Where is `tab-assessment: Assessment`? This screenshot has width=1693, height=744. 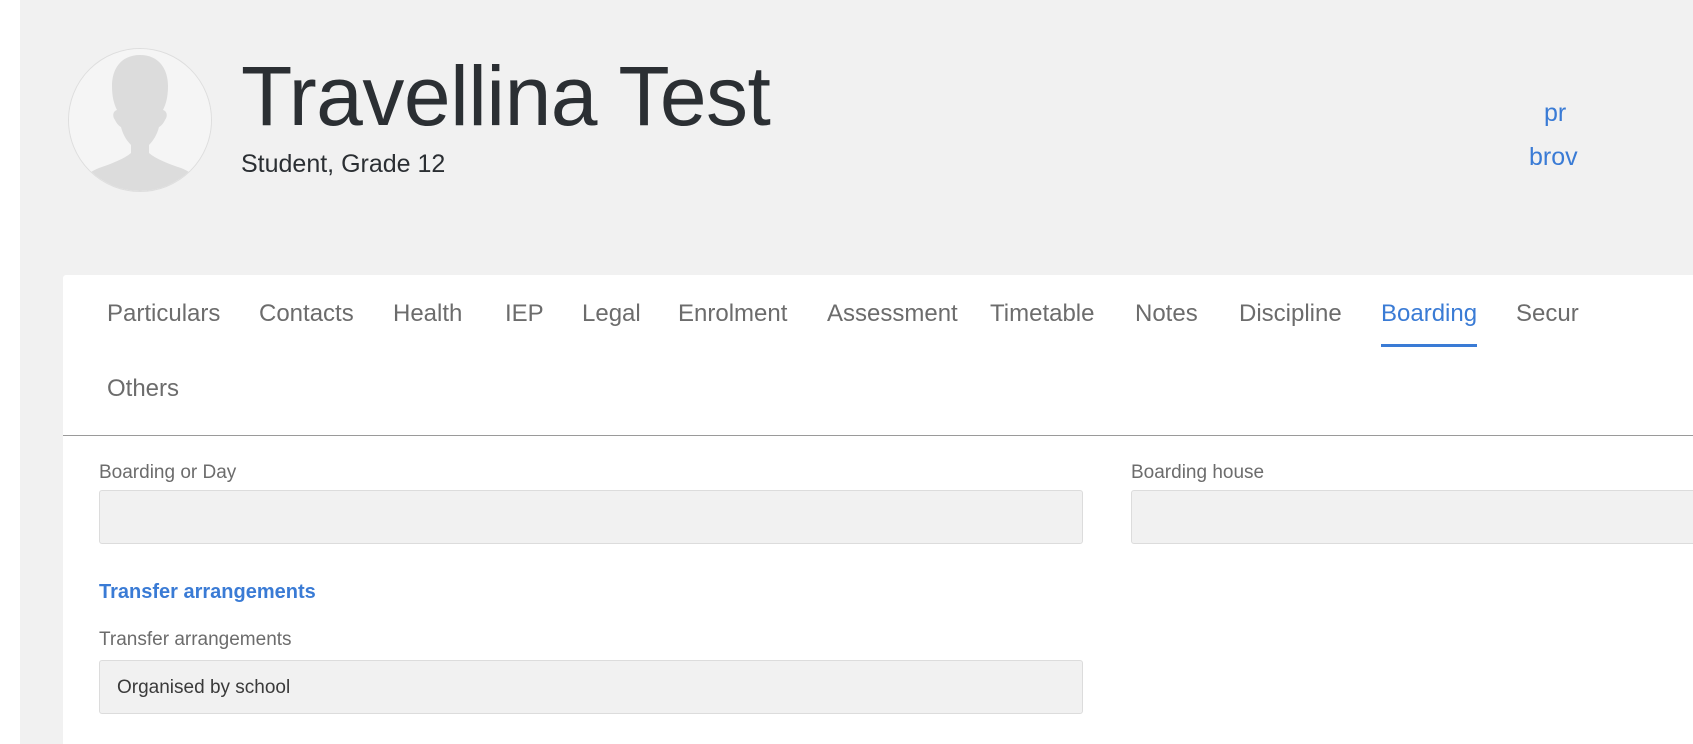 tab-assessment: Assessment is located at coordinates (892, 314).